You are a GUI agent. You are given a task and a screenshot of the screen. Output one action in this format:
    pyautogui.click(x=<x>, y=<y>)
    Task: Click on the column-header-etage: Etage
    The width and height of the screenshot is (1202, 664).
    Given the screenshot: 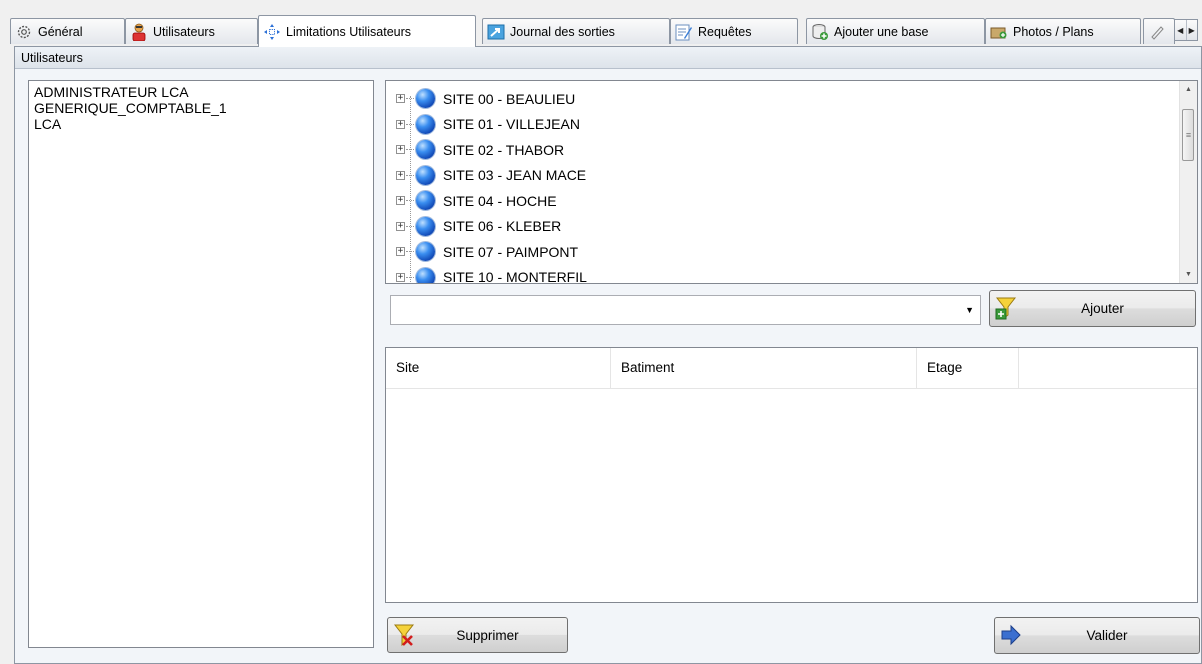 What is the action you would take?
    pyautogui.click(x=968, y=368)
    